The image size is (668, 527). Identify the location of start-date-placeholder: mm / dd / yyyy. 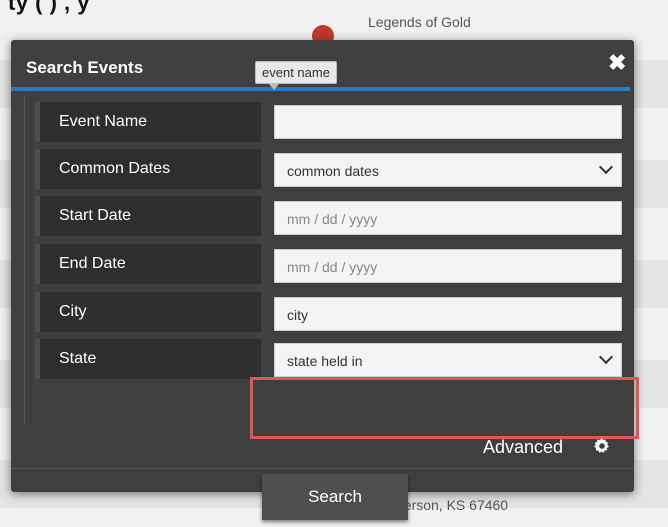
(332, 219).